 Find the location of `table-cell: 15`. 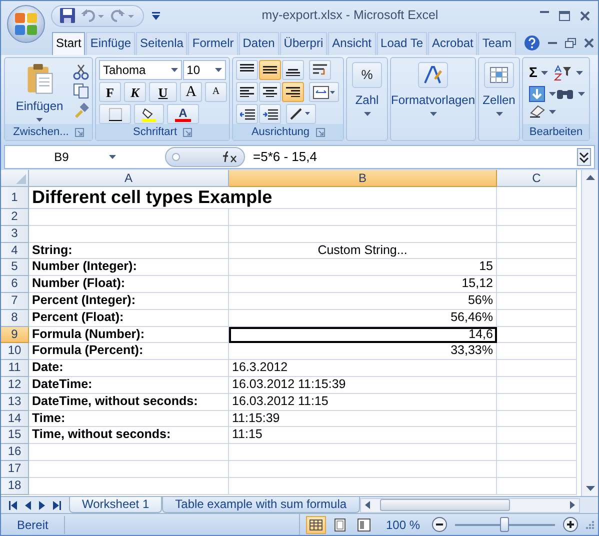

table-cell: 15 is located at coordinates (363, 267).